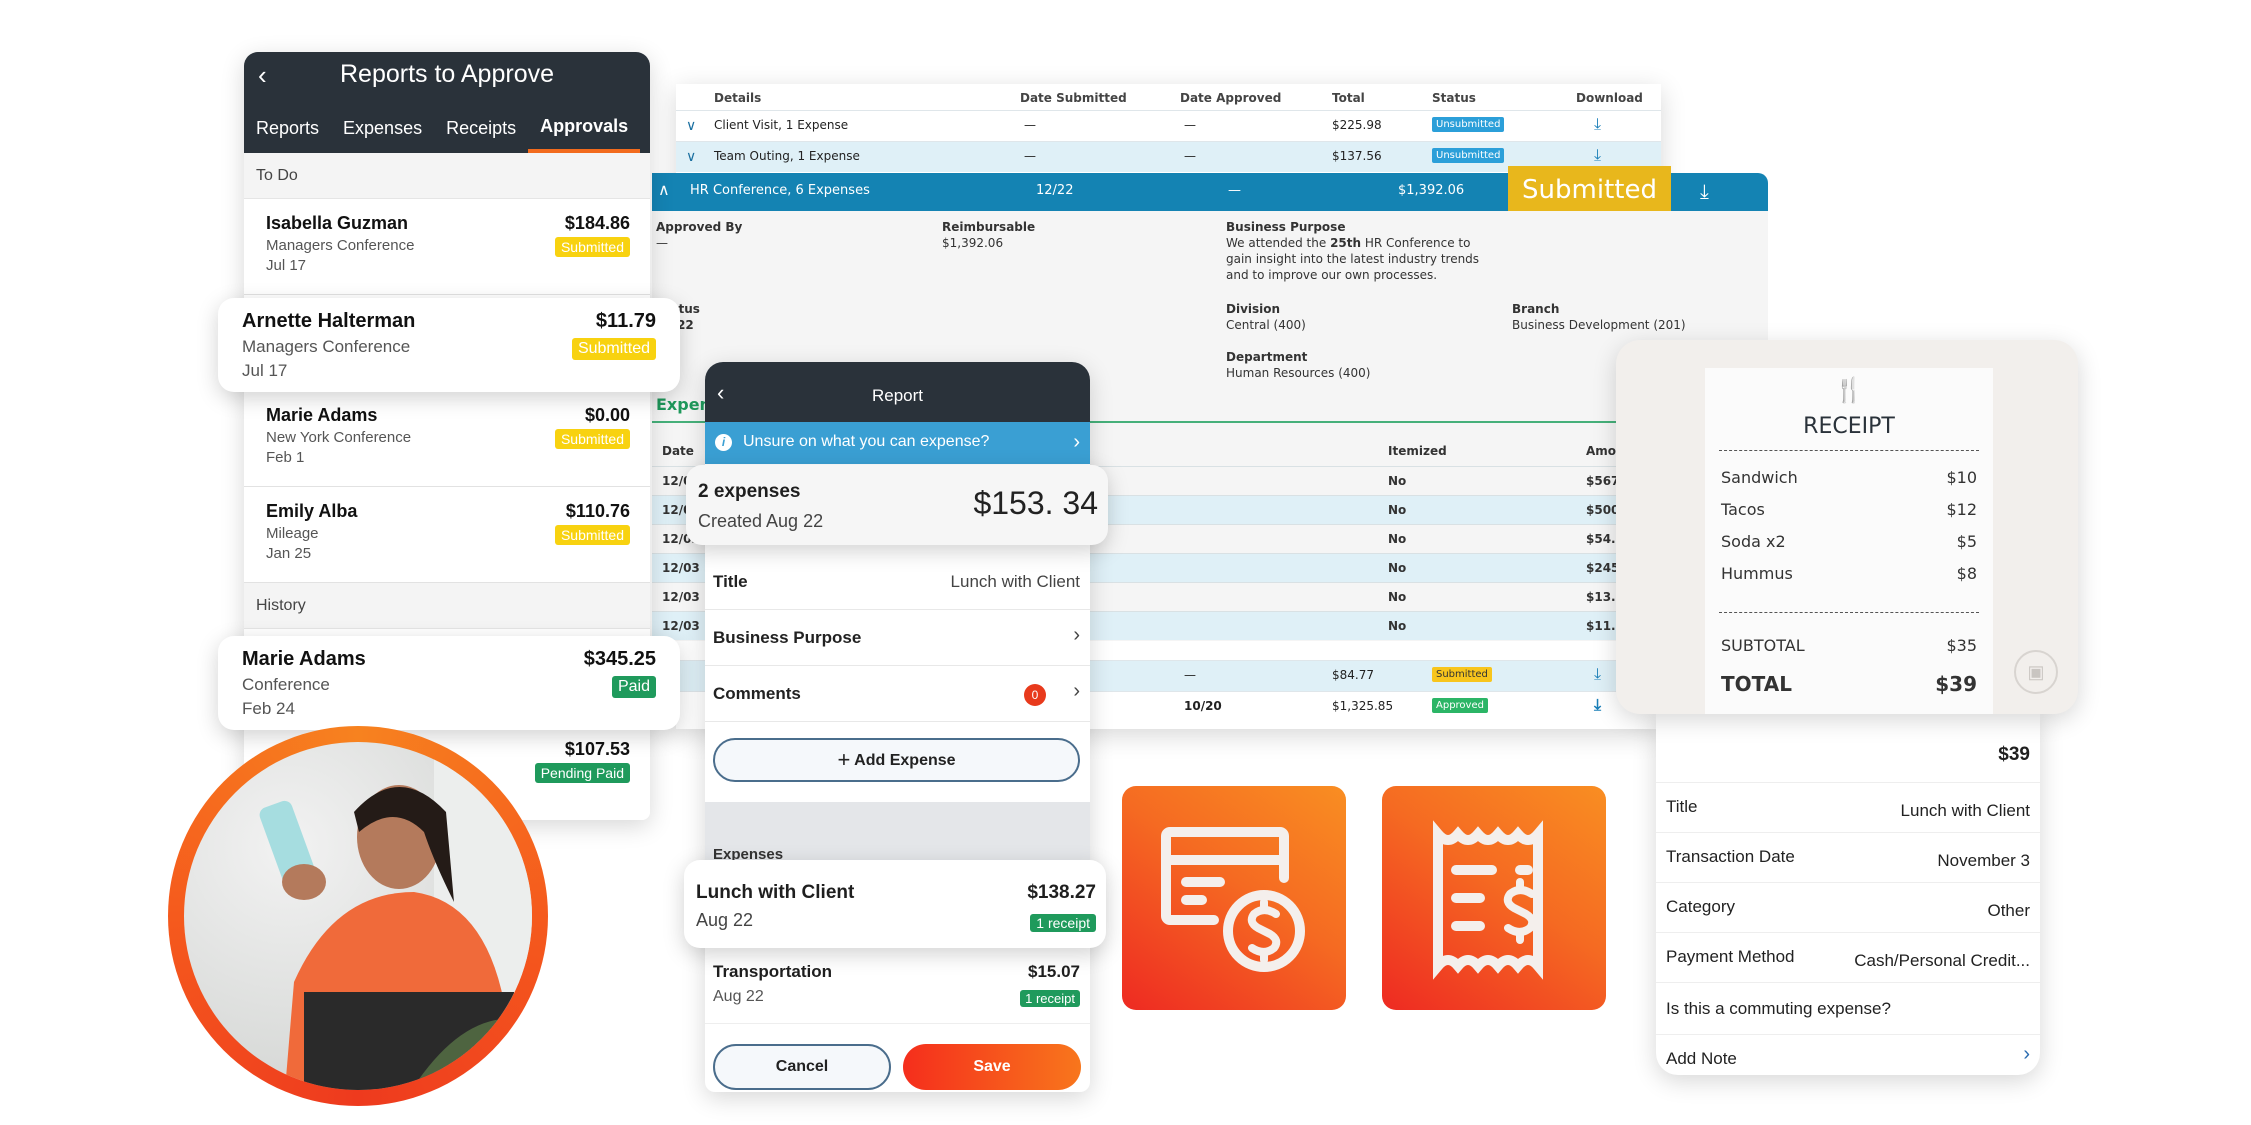  Describe the element at coordinates (989, 227) in the screenshot. I see `reimbursable-label: Reimbursable` at that location.